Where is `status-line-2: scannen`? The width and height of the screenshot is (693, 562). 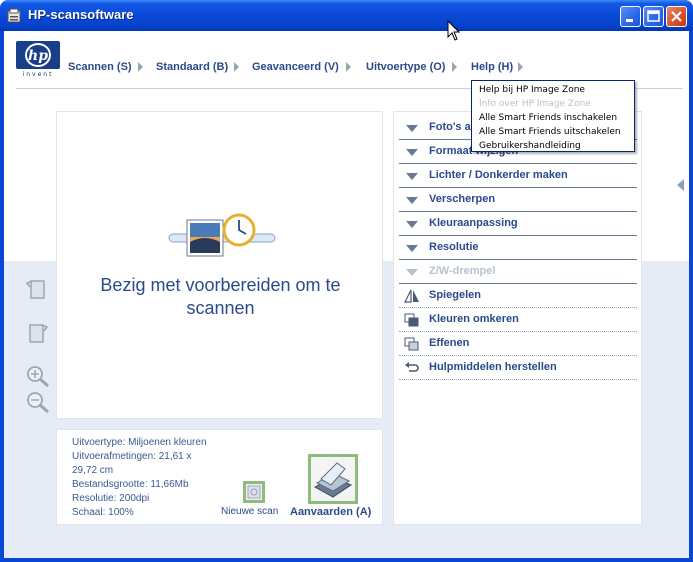
status-line-2: scannen is located at coordinates (220, 308).